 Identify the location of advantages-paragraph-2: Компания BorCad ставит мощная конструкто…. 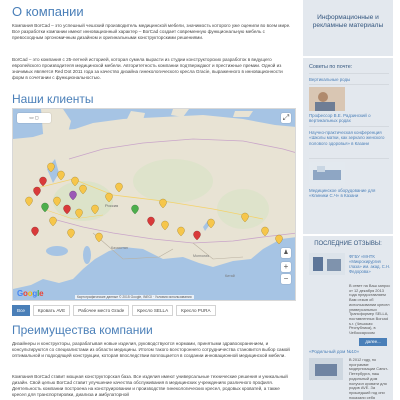
(150, 385).